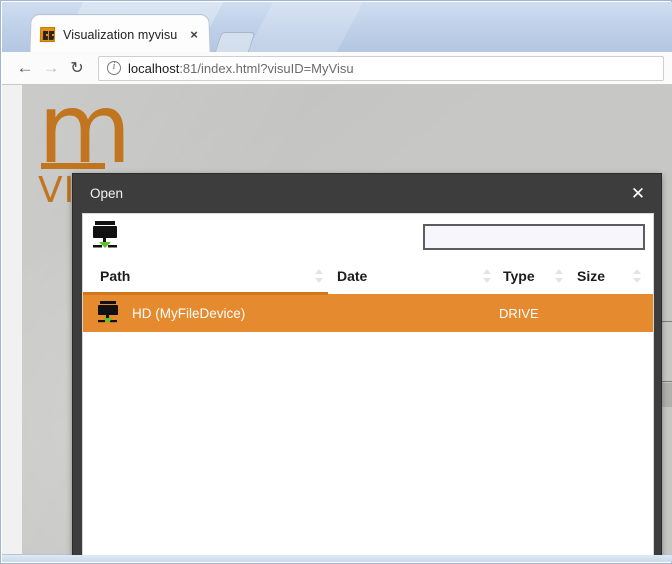  What do you see at coordinates (107, 193) in the screenshot?
I see `dialog-title: Open` at bounding box center [107, 193].